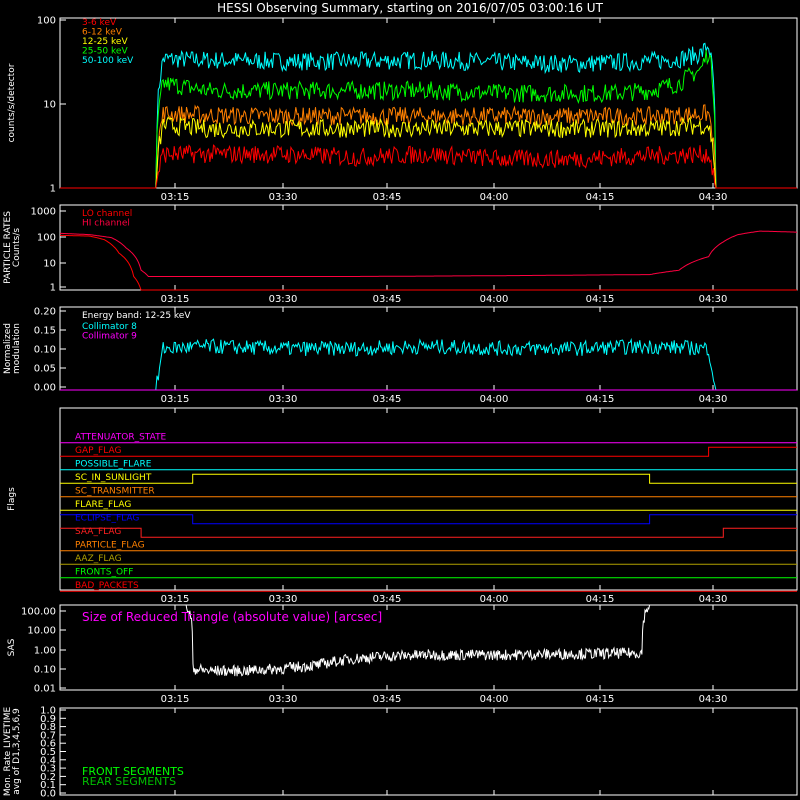 The width and height of the screenshot is (800, 800). What do you see at coordinates (12, 102) in the screenshot?
I see `counts-y-axis-label: counts/s/detector` at bounding box center [12, 102].